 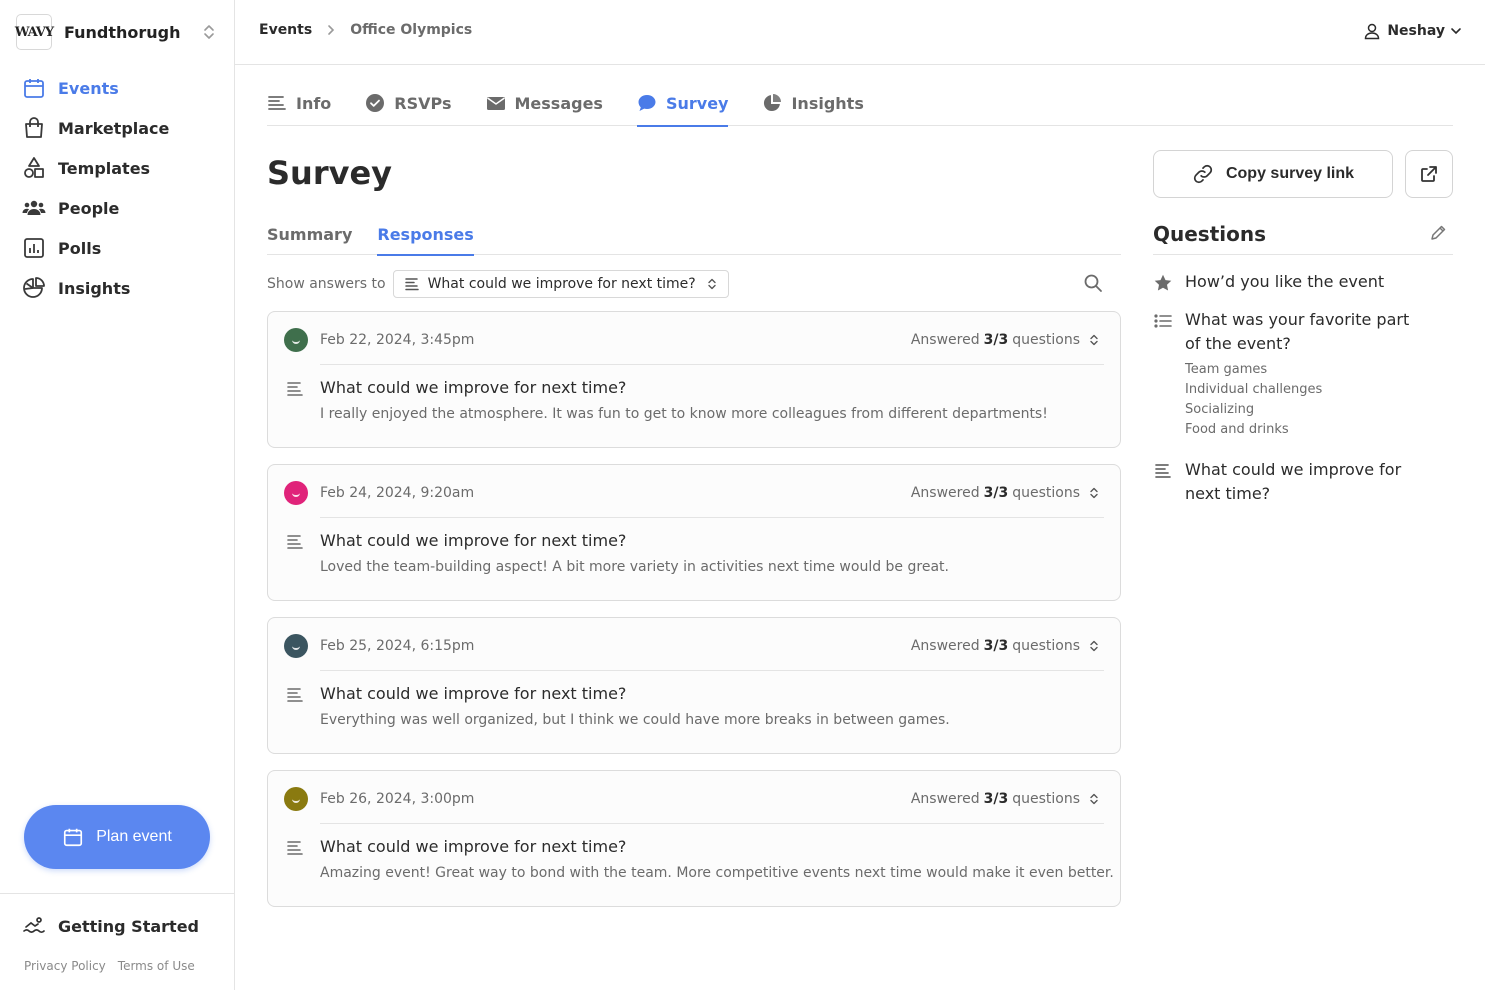 I want to click on privacy-policy-link: Privacy Policy, so click(x=65, y=966).